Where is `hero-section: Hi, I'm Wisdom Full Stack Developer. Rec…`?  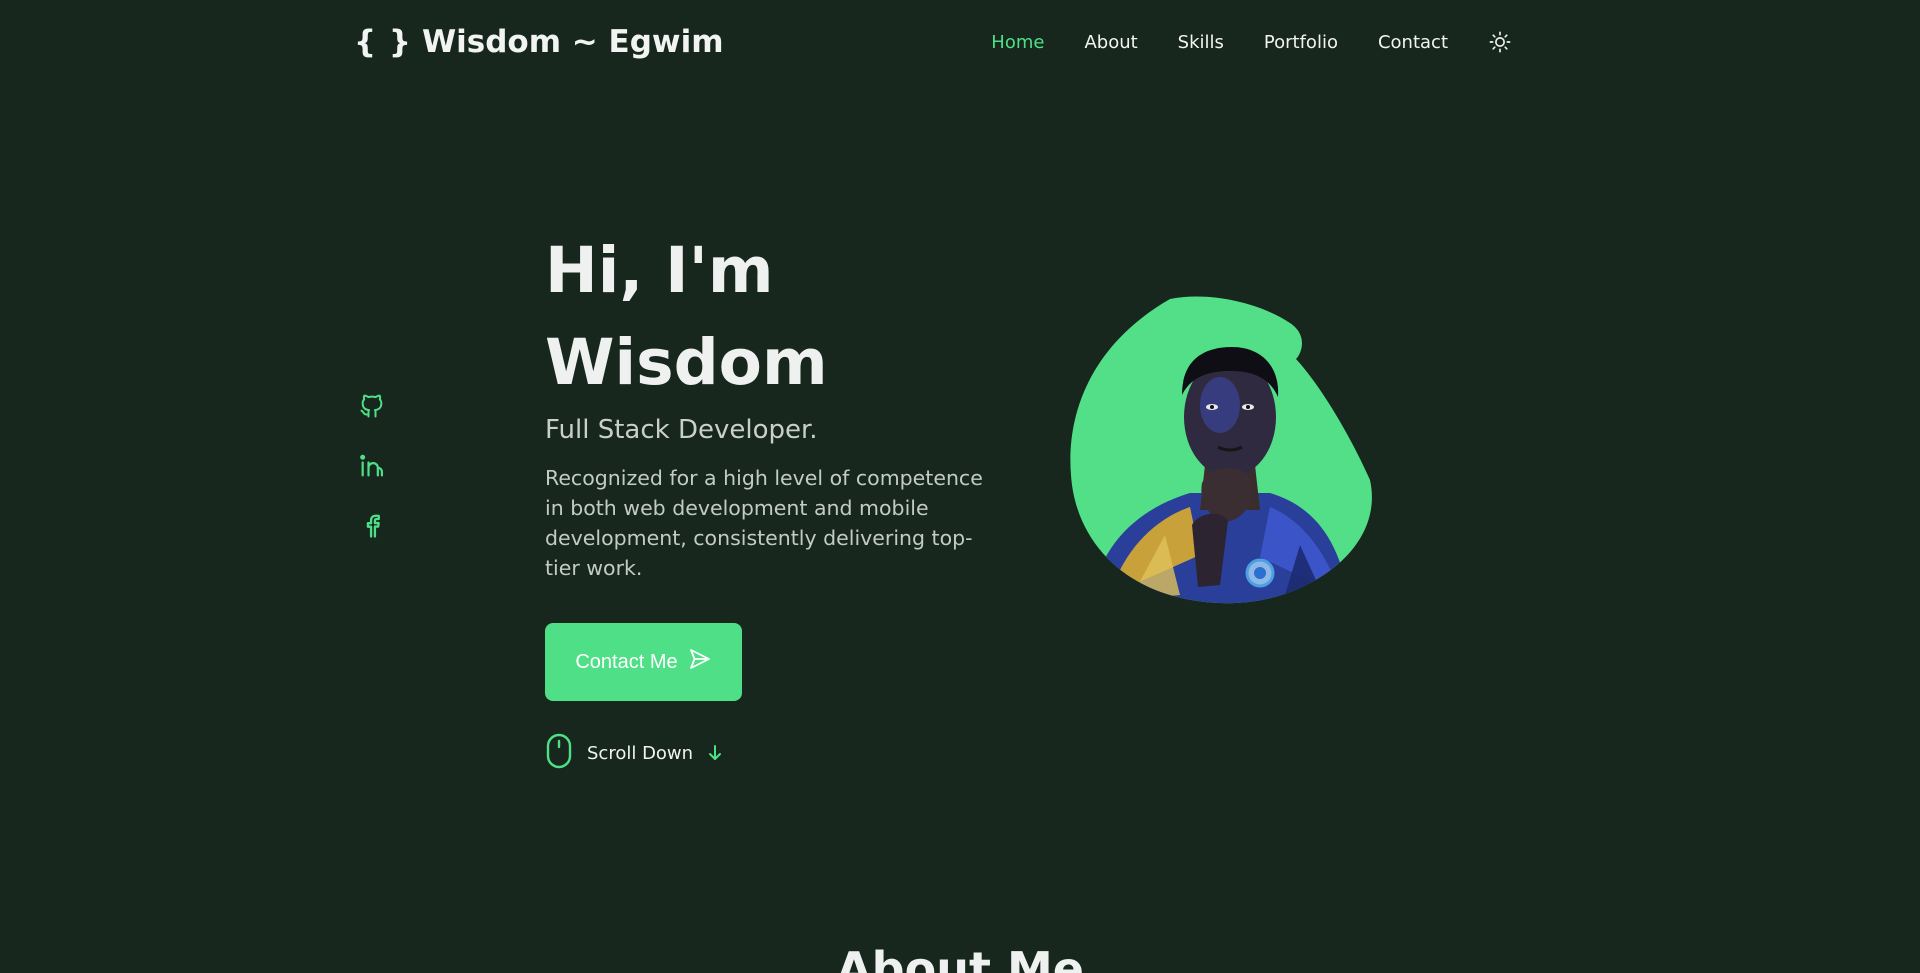
hero-section: Hi, I'm Wisdom Full Stack Developer. Rec… is located at coordinates (765, 404).